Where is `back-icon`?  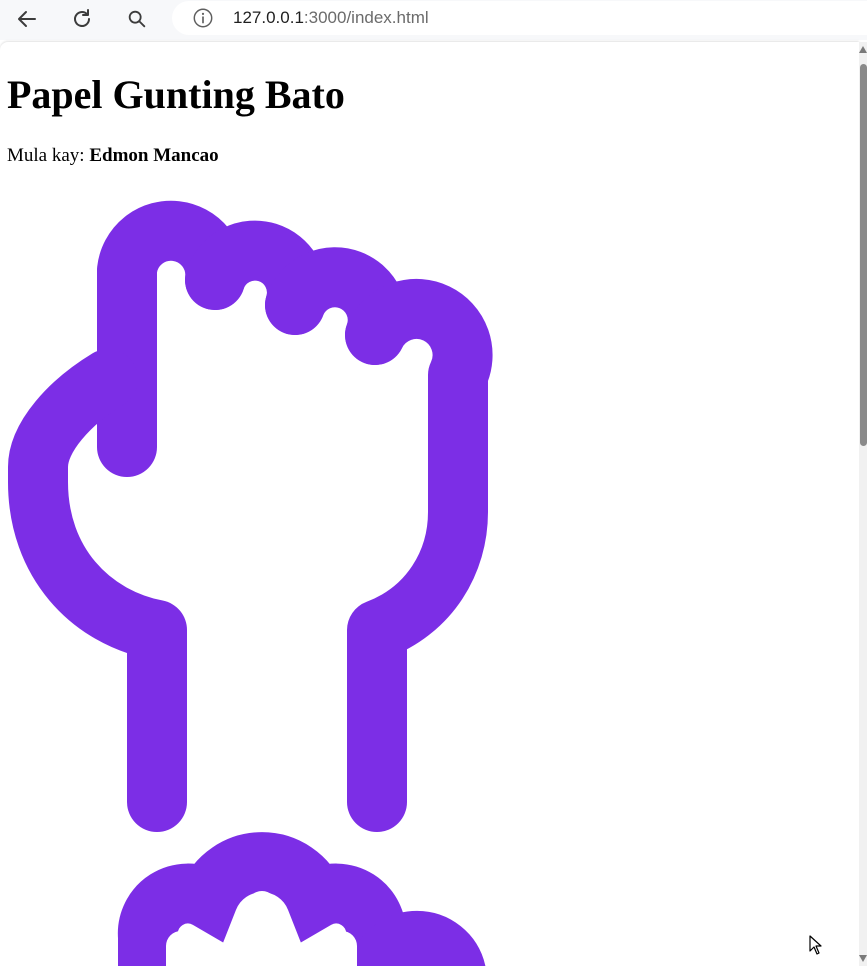
back-icon is located at coordinates (27, 19).